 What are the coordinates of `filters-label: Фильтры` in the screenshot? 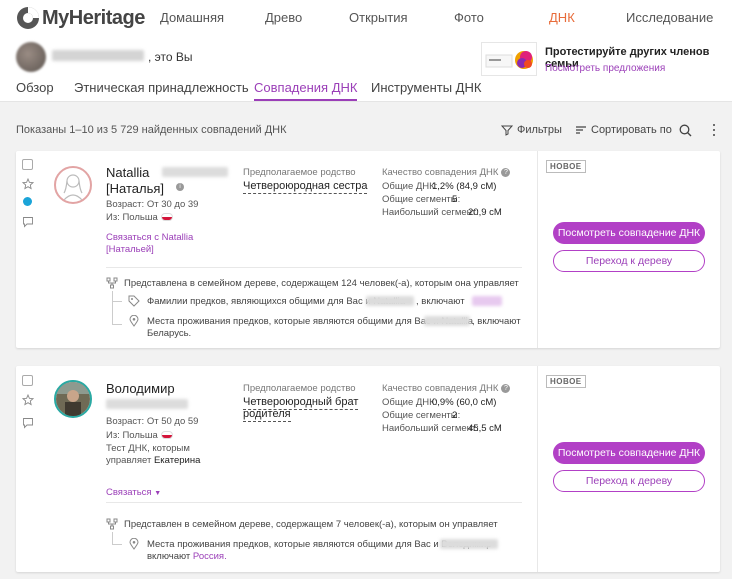 It's located at (539, 130).